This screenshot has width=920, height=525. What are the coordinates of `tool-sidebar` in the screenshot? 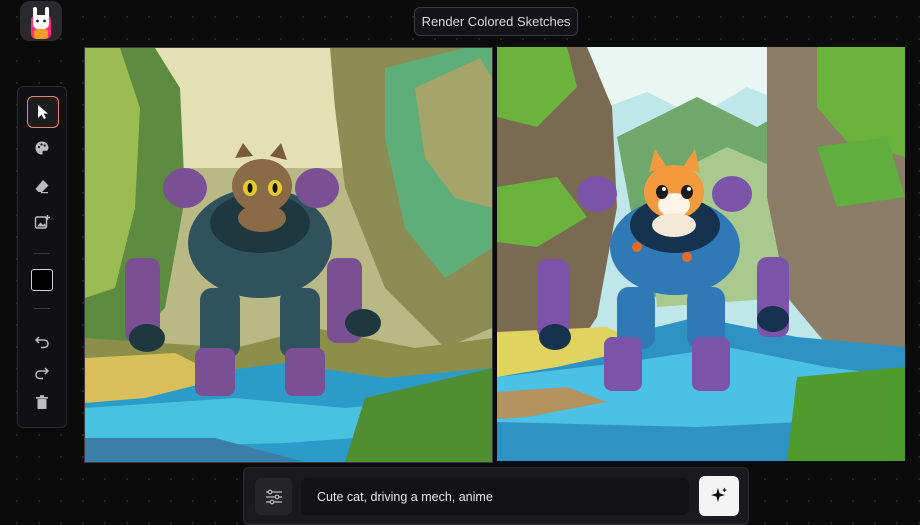 It's located at (42, 257).